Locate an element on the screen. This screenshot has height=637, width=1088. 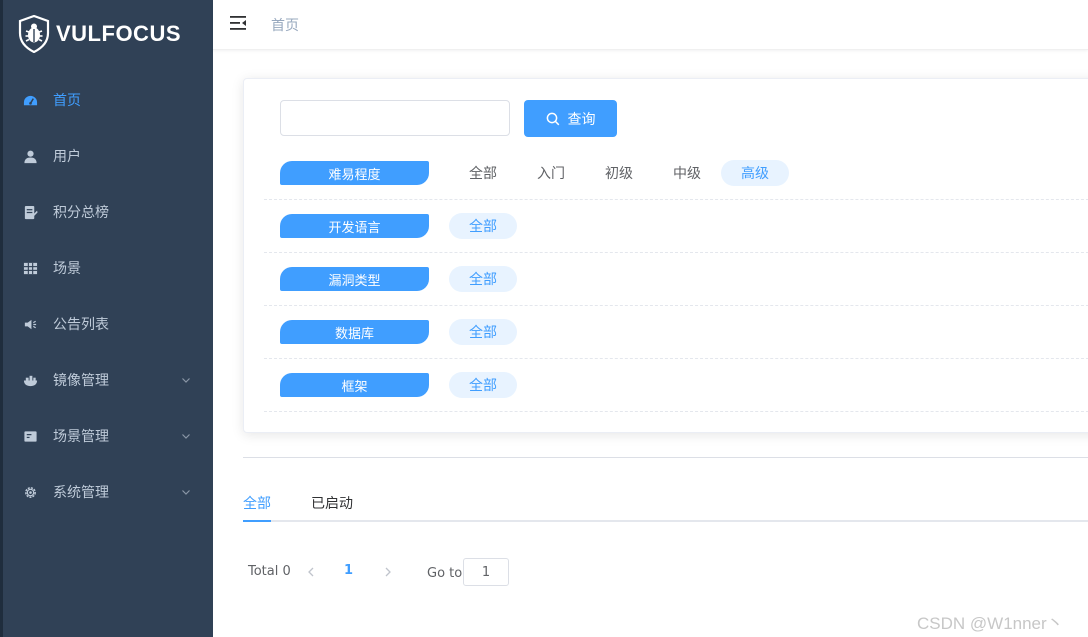
top-navbar: 首页 is located at coordinates (650, 25).